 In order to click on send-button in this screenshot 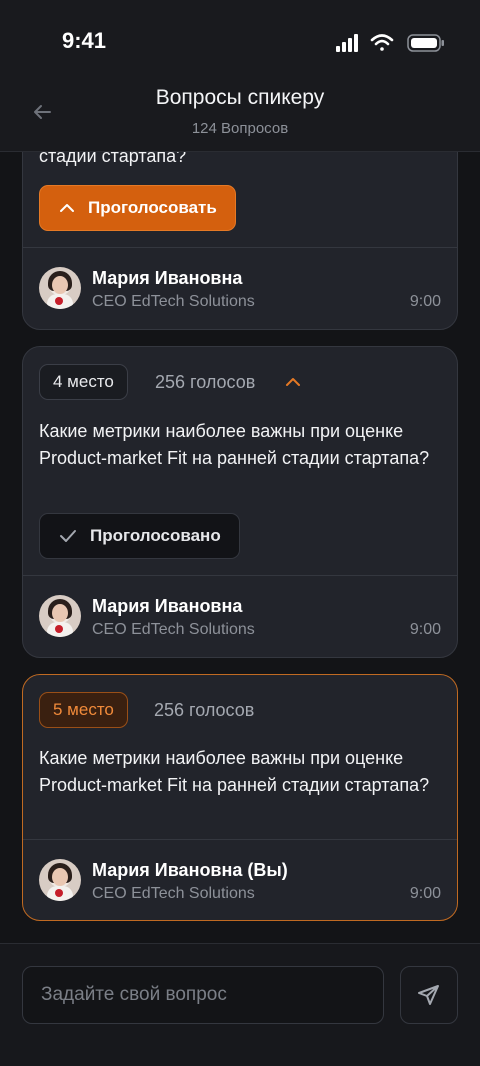, I will do `click(429, 995)`.